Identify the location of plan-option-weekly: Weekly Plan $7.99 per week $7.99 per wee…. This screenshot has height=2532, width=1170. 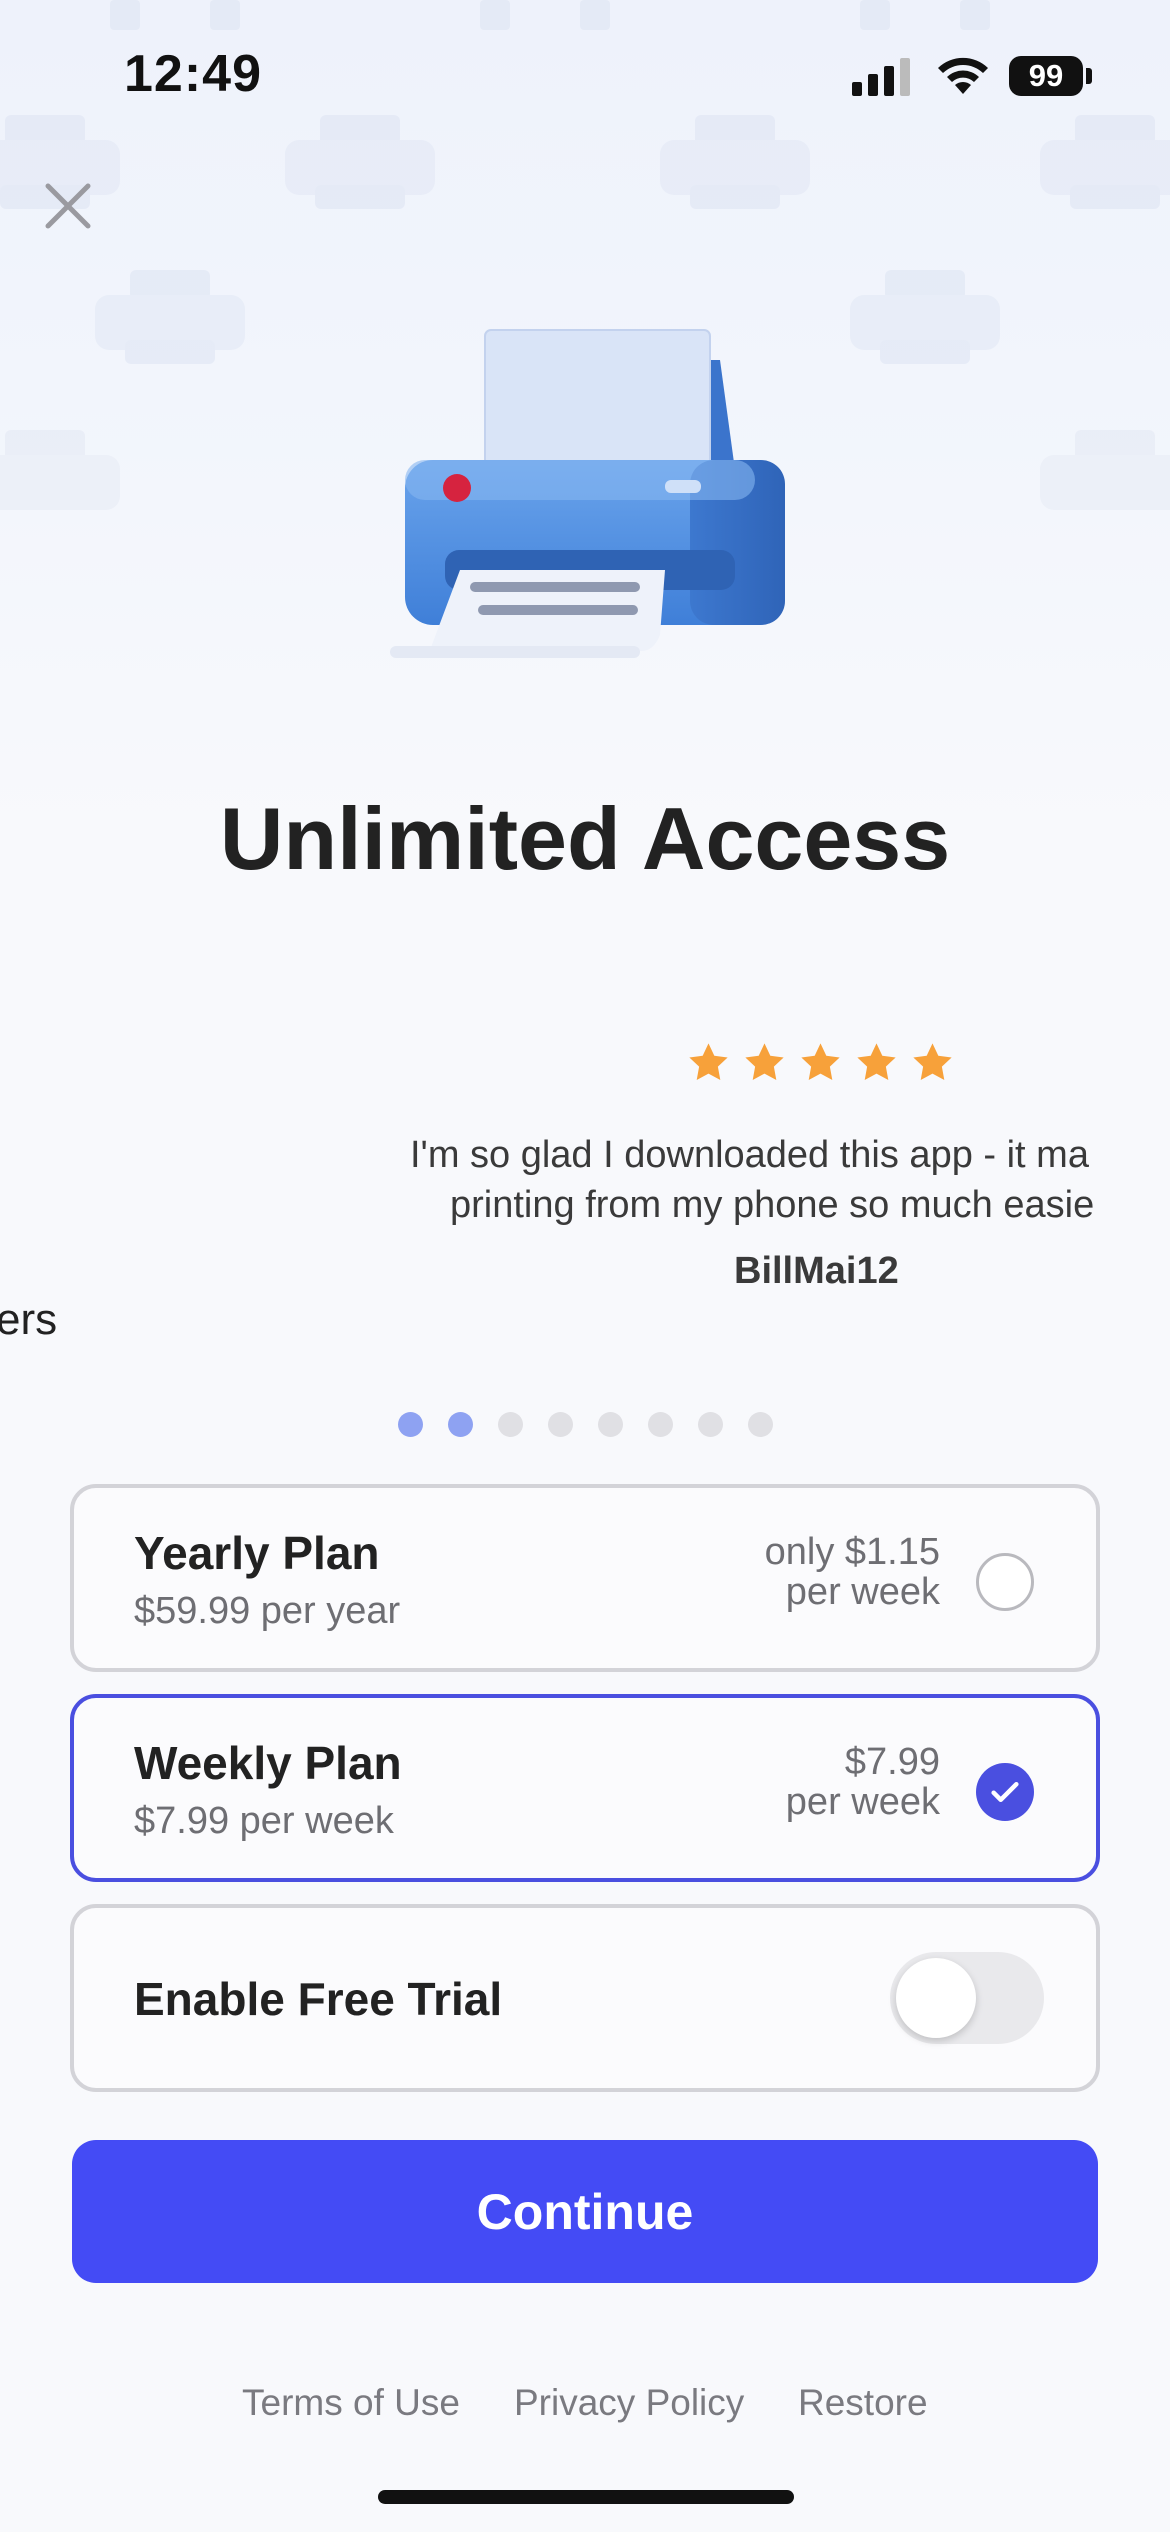
(585, 1788).